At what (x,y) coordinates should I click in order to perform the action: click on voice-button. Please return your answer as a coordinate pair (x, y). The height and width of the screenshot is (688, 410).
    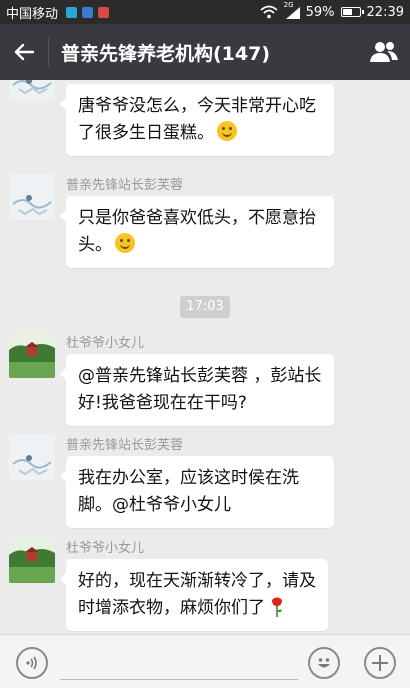
    Looking at the image, I should click on (32, 663).